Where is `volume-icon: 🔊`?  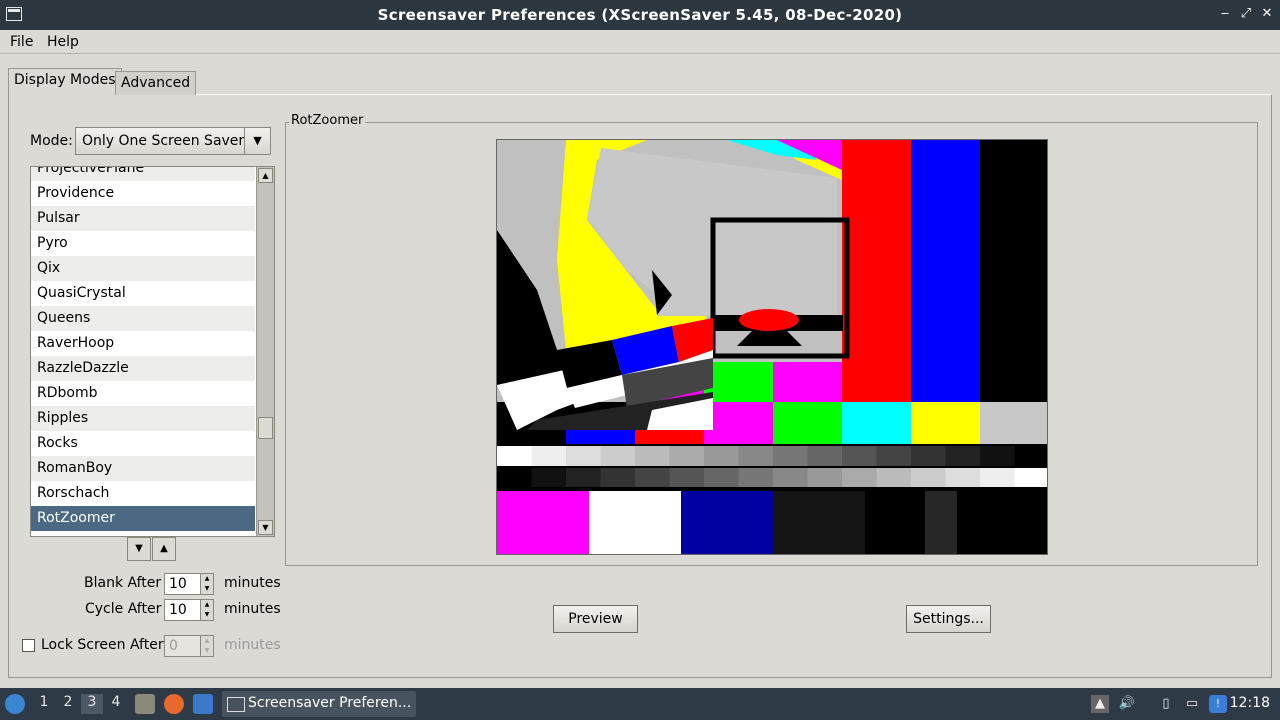
volume-icon: 🔊 is located at coordinates (1127, 704).